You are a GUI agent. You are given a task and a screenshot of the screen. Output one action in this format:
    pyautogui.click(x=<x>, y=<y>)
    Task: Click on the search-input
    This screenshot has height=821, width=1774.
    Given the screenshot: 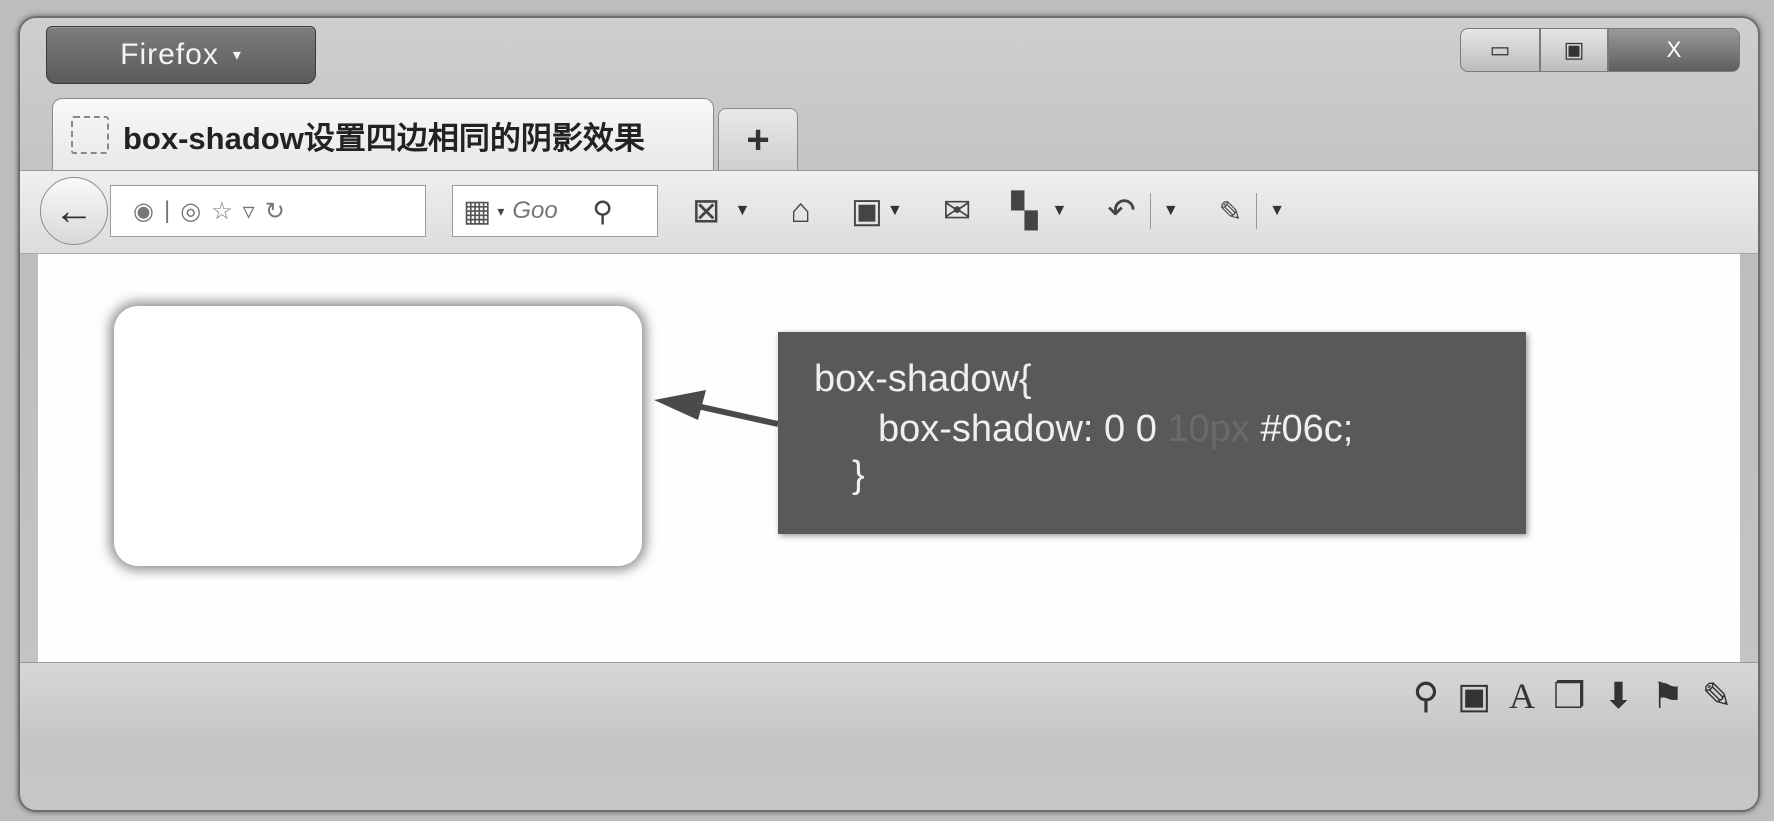 What is the action you would take?
    pyautogui.click(x=551, y=211)
    